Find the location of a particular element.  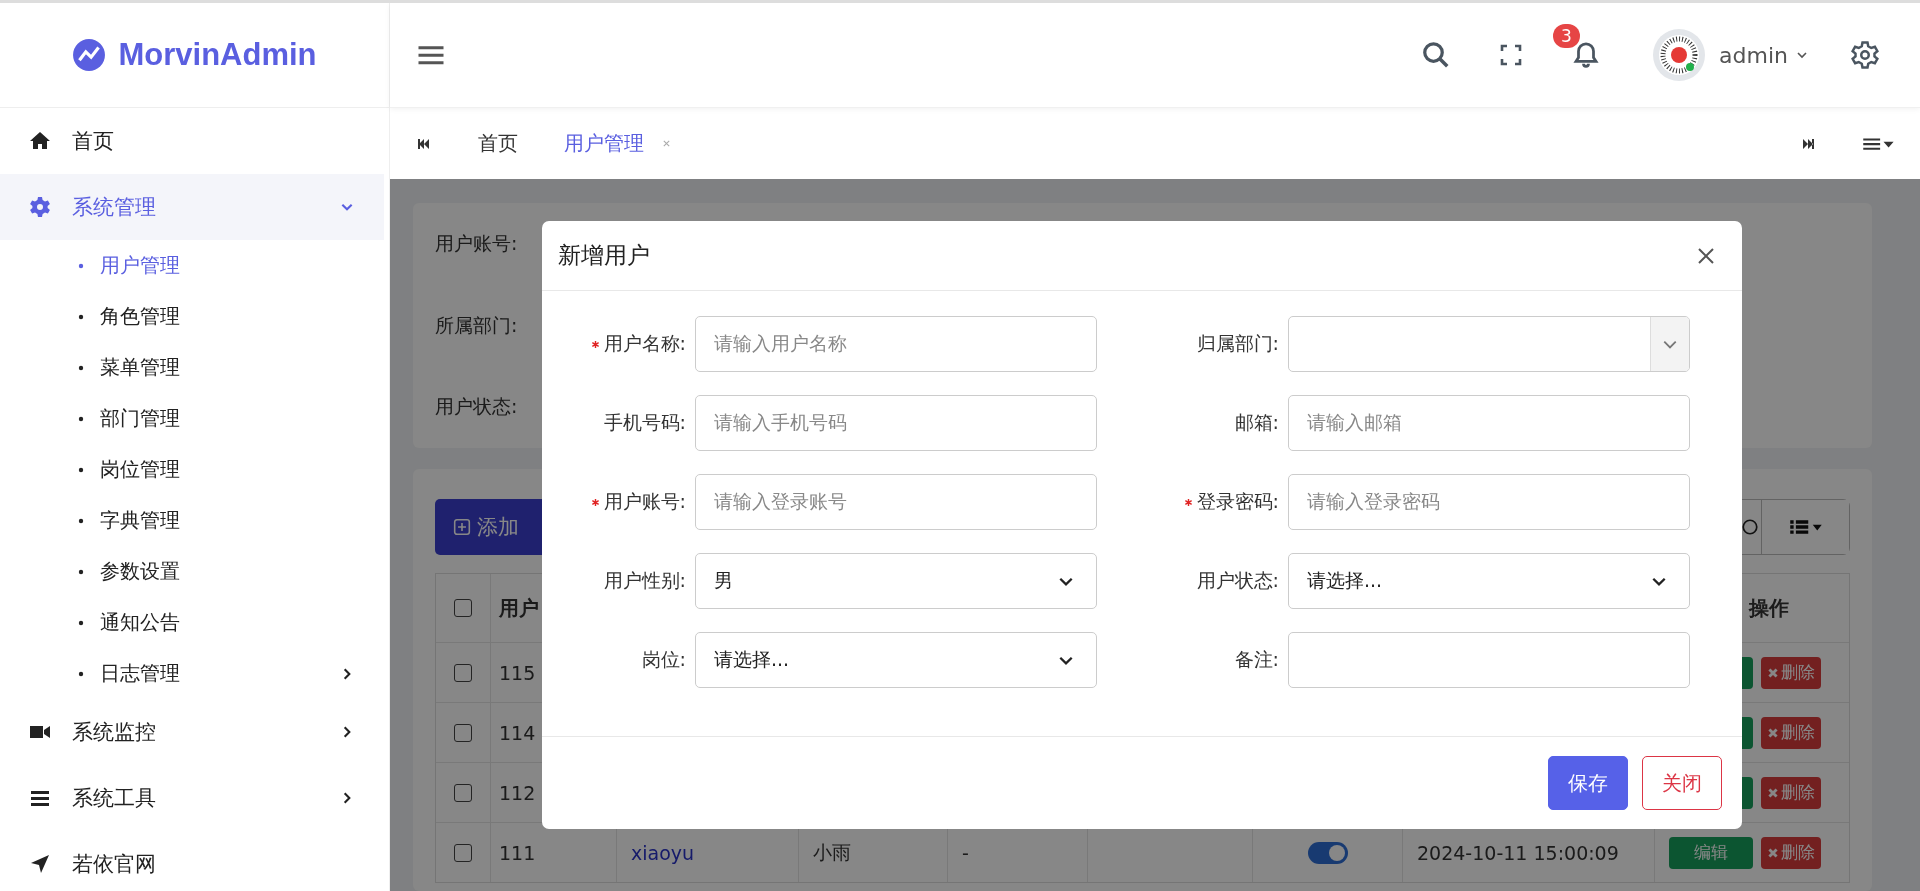

column-header: 用户 is located at coordinates (519, 608).